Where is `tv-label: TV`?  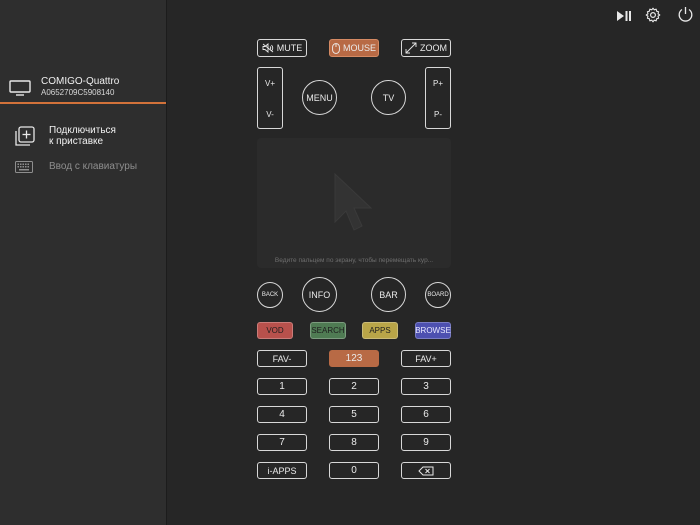
tv-label: TV is located at coordinates (388, 97).